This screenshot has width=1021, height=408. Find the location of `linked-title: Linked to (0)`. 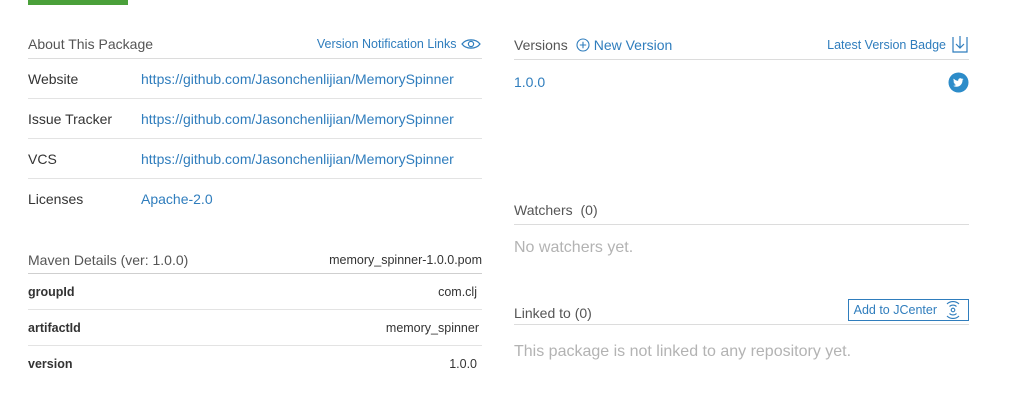

linked-title: Linked to (0) is located at coordinates (553, 312).